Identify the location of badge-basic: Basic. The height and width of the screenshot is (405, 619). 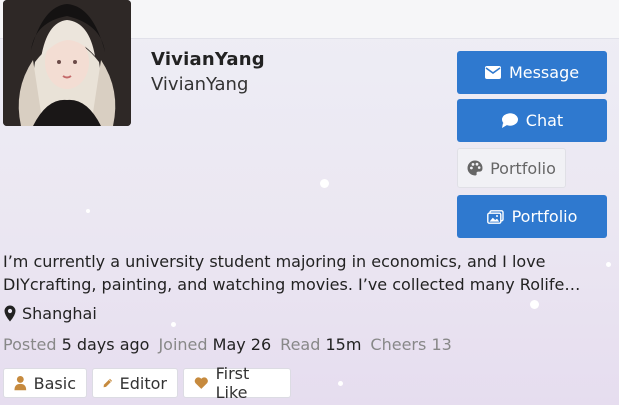
(45, 383).